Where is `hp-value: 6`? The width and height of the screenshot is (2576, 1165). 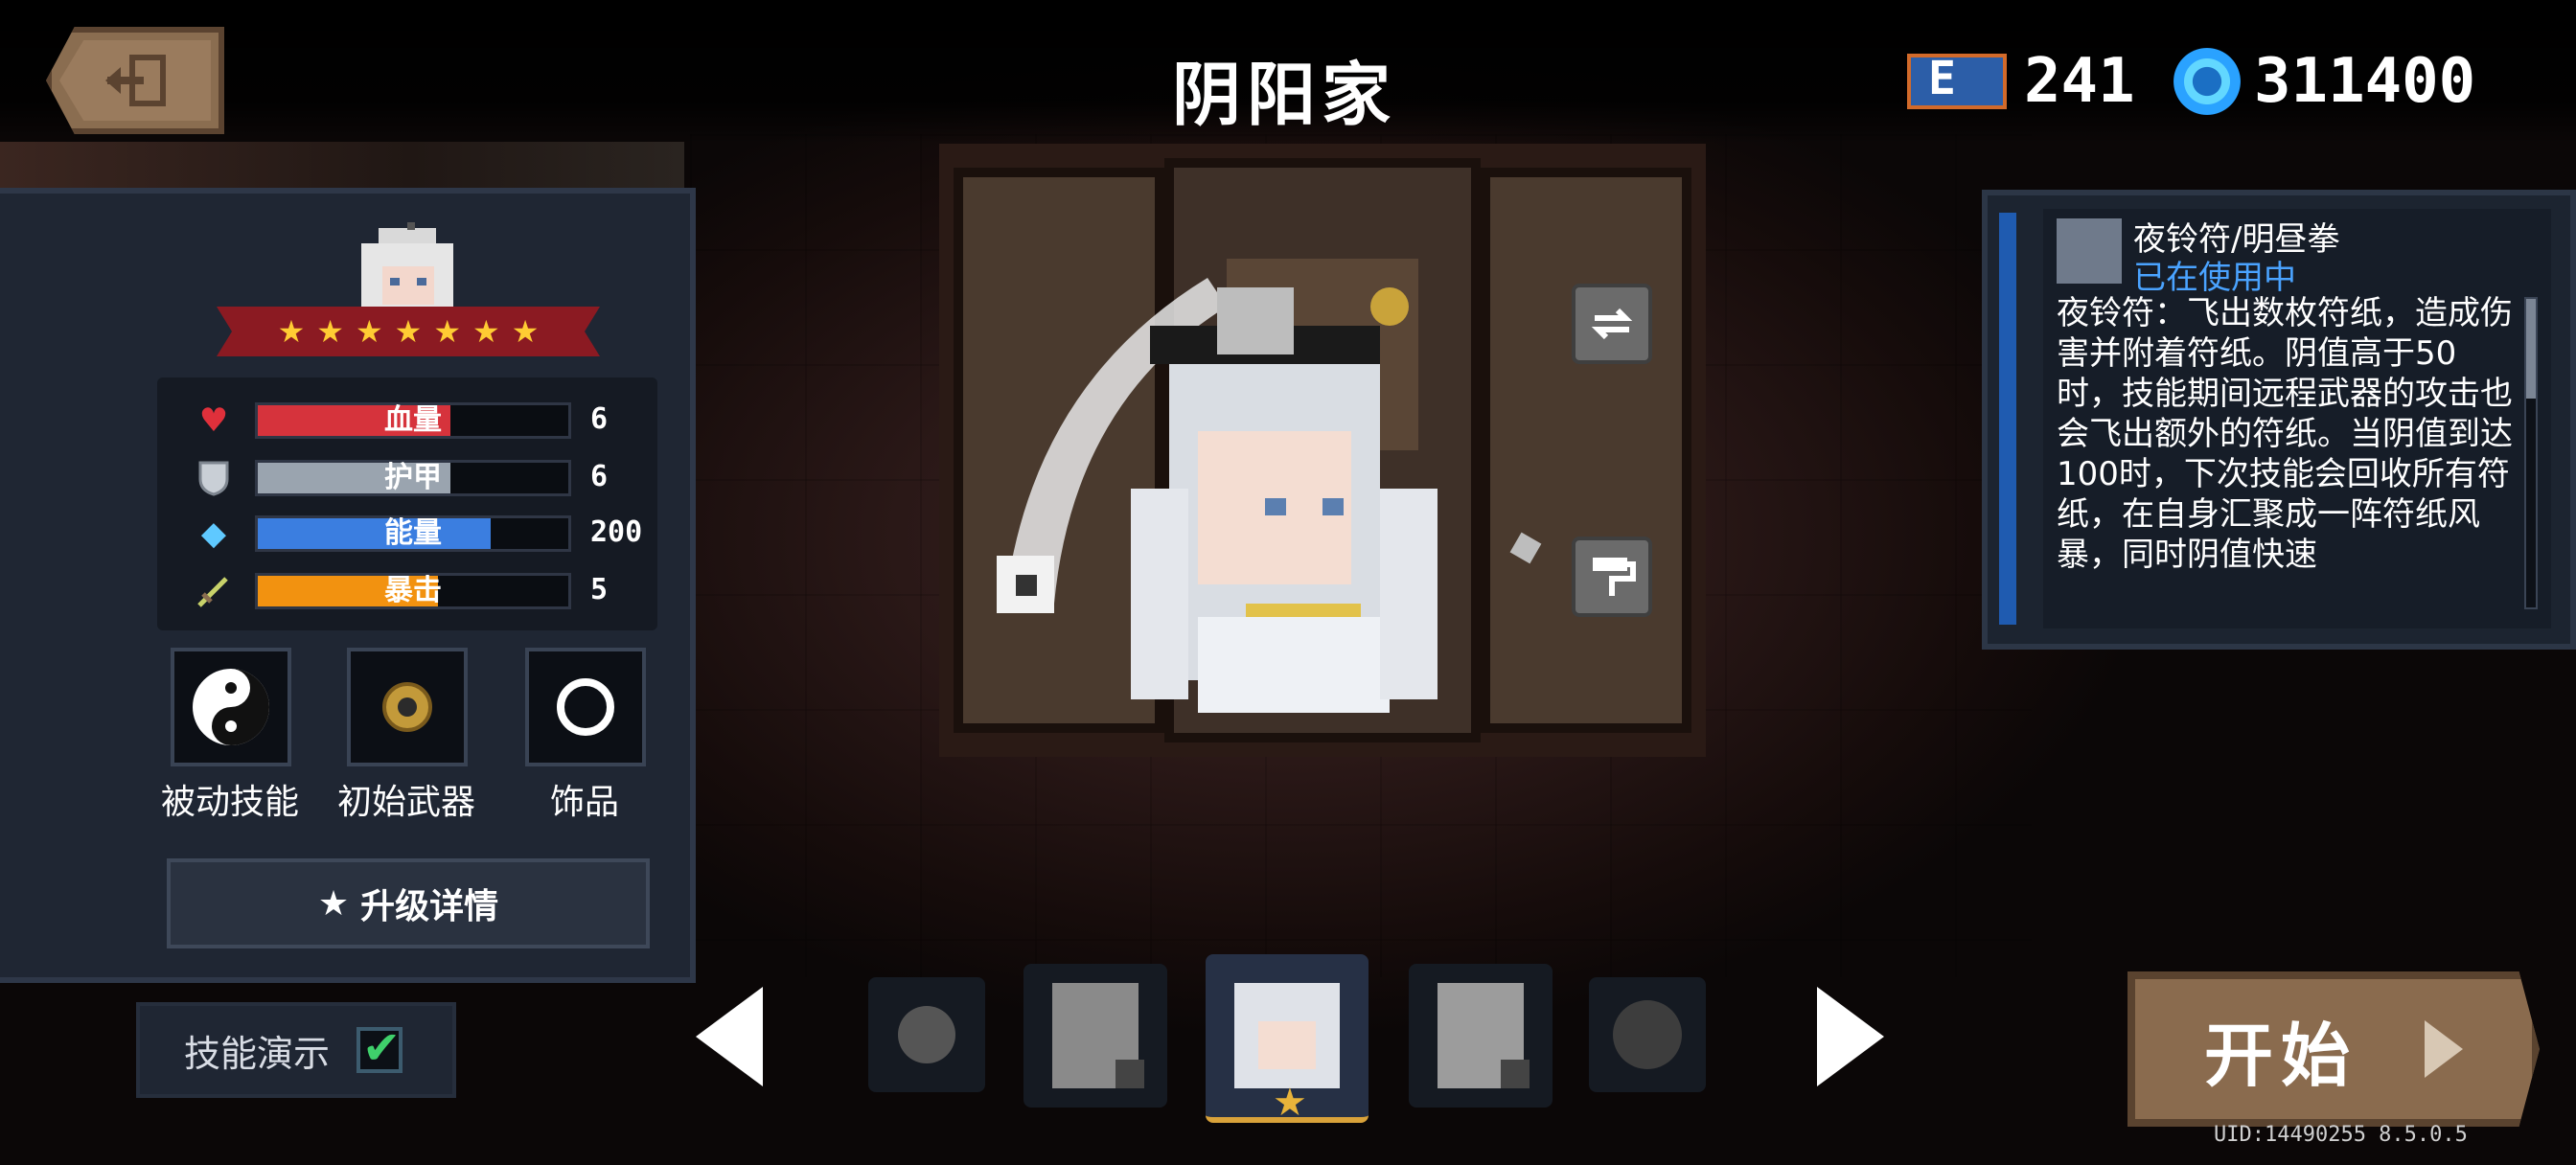 hp-value: 6 is located at coordinates (599, 419).